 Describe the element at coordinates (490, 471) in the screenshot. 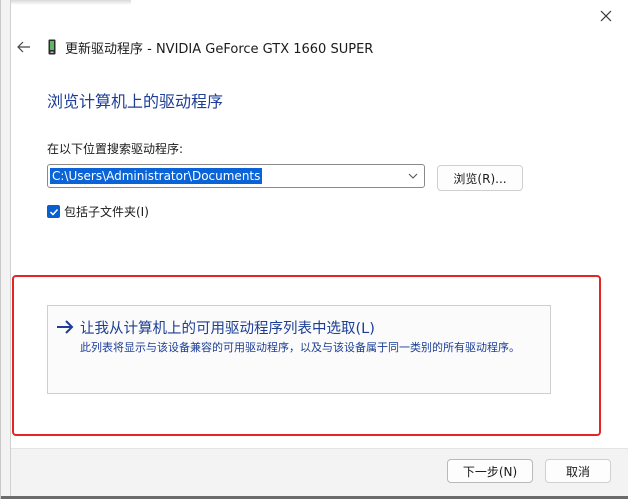

I see `next-button: 下一步(N)` at that location.